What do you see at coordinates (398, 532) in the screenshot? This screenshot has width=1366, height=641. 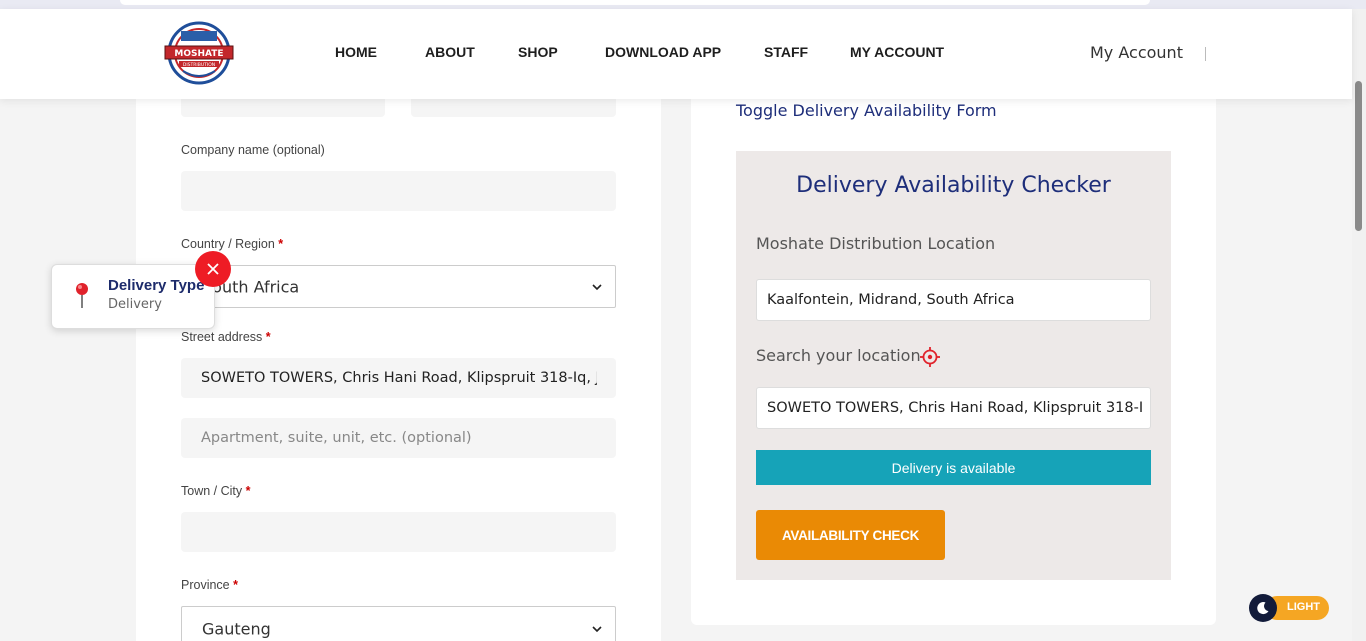 I see `town-input` at bounding box center [398, 532].